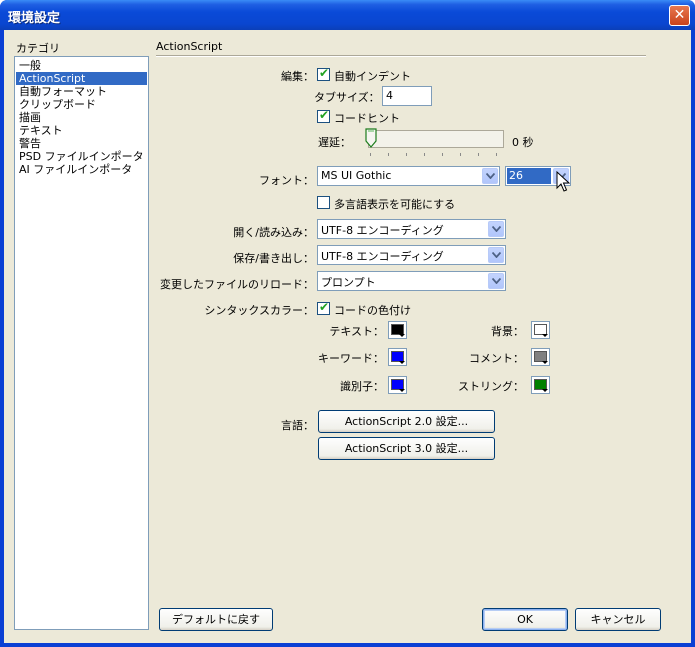  I want to click on category-item-general: 一般, so click(81, 65).